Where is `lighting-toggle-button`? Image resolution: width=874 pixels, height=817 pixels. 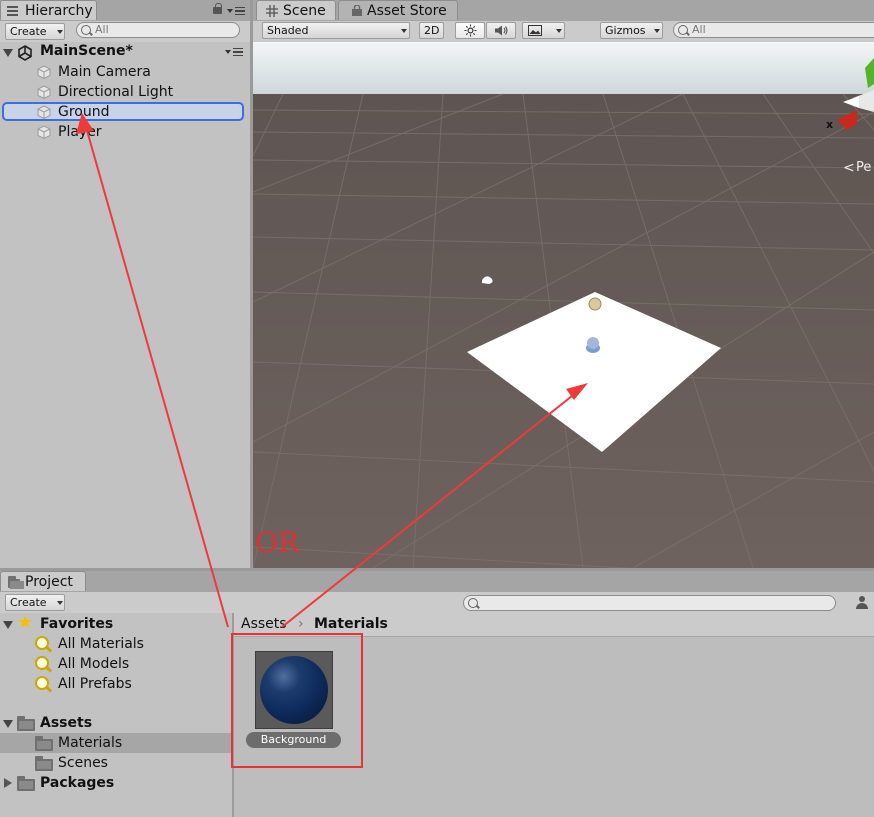
lighting-toggle-button is located at coordinates (470, 30).